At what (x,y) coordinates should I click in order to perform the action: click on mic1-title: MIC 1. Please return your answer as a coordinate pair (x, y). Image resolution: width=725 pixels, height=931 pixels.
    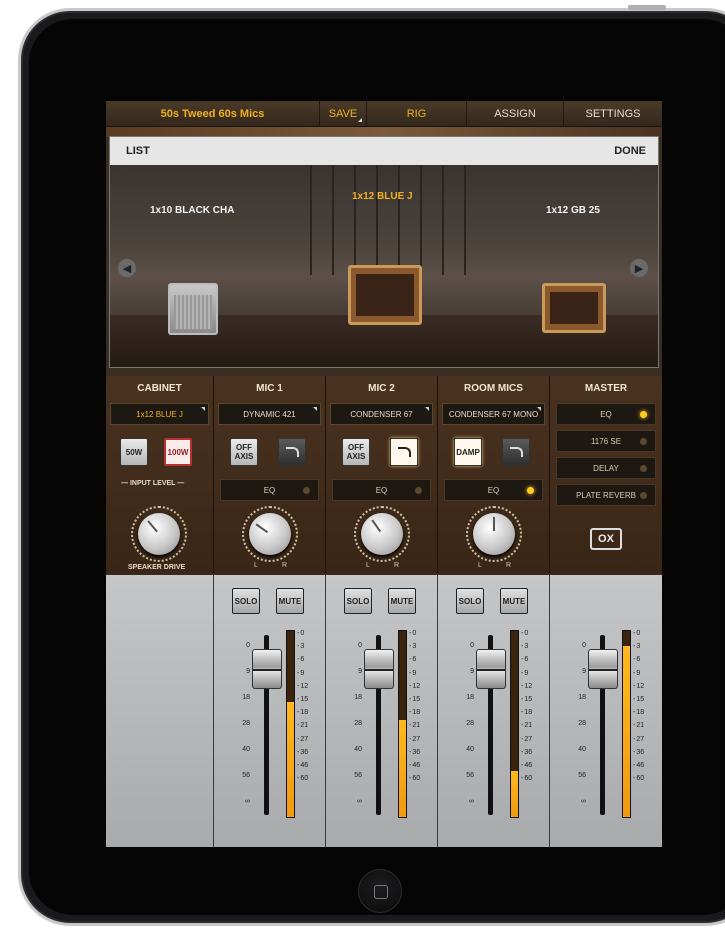
    Looking at the image, I should click on (269, 388).